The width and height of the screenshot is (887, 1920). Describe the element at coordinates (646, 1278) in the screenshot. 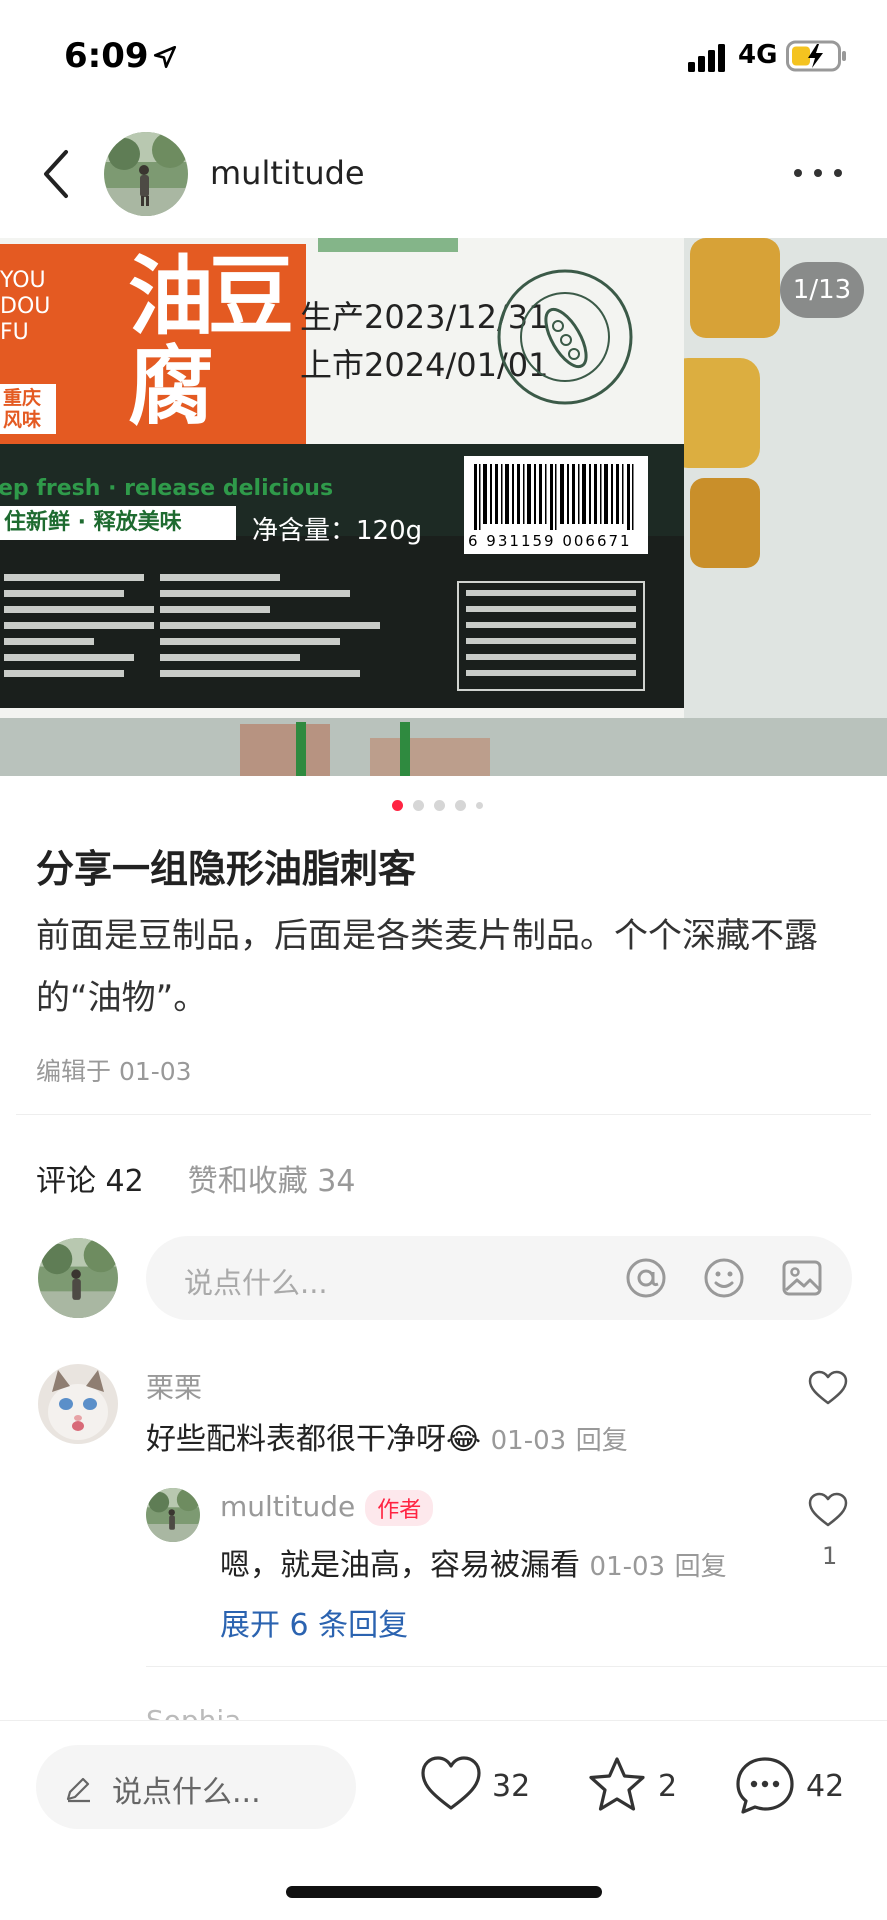

I see `at-icon` at that location.